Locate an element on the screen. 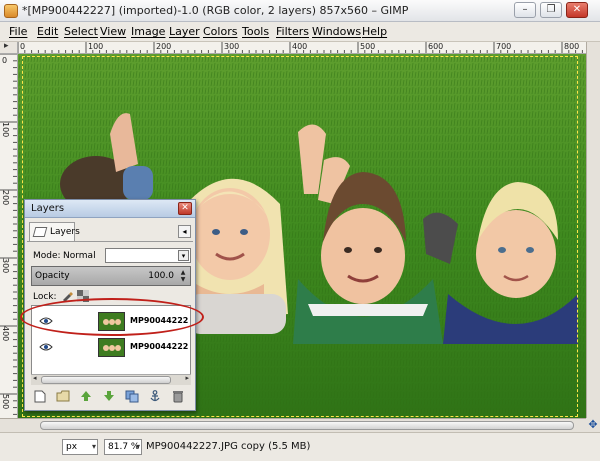 This screenshot has width=600, height=461. layers-list: MP900442227. MP900442227. is located at coordinates (111, 345).